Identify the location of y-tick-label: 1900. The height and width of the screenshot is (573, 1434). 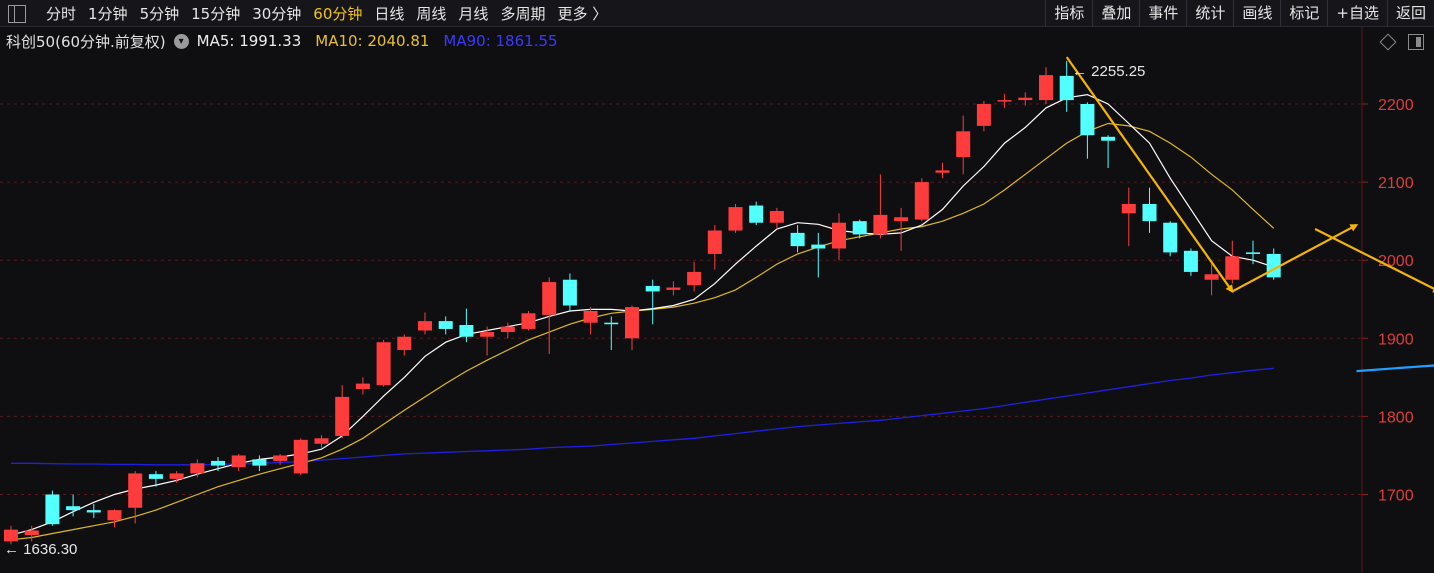
(1396, 339).